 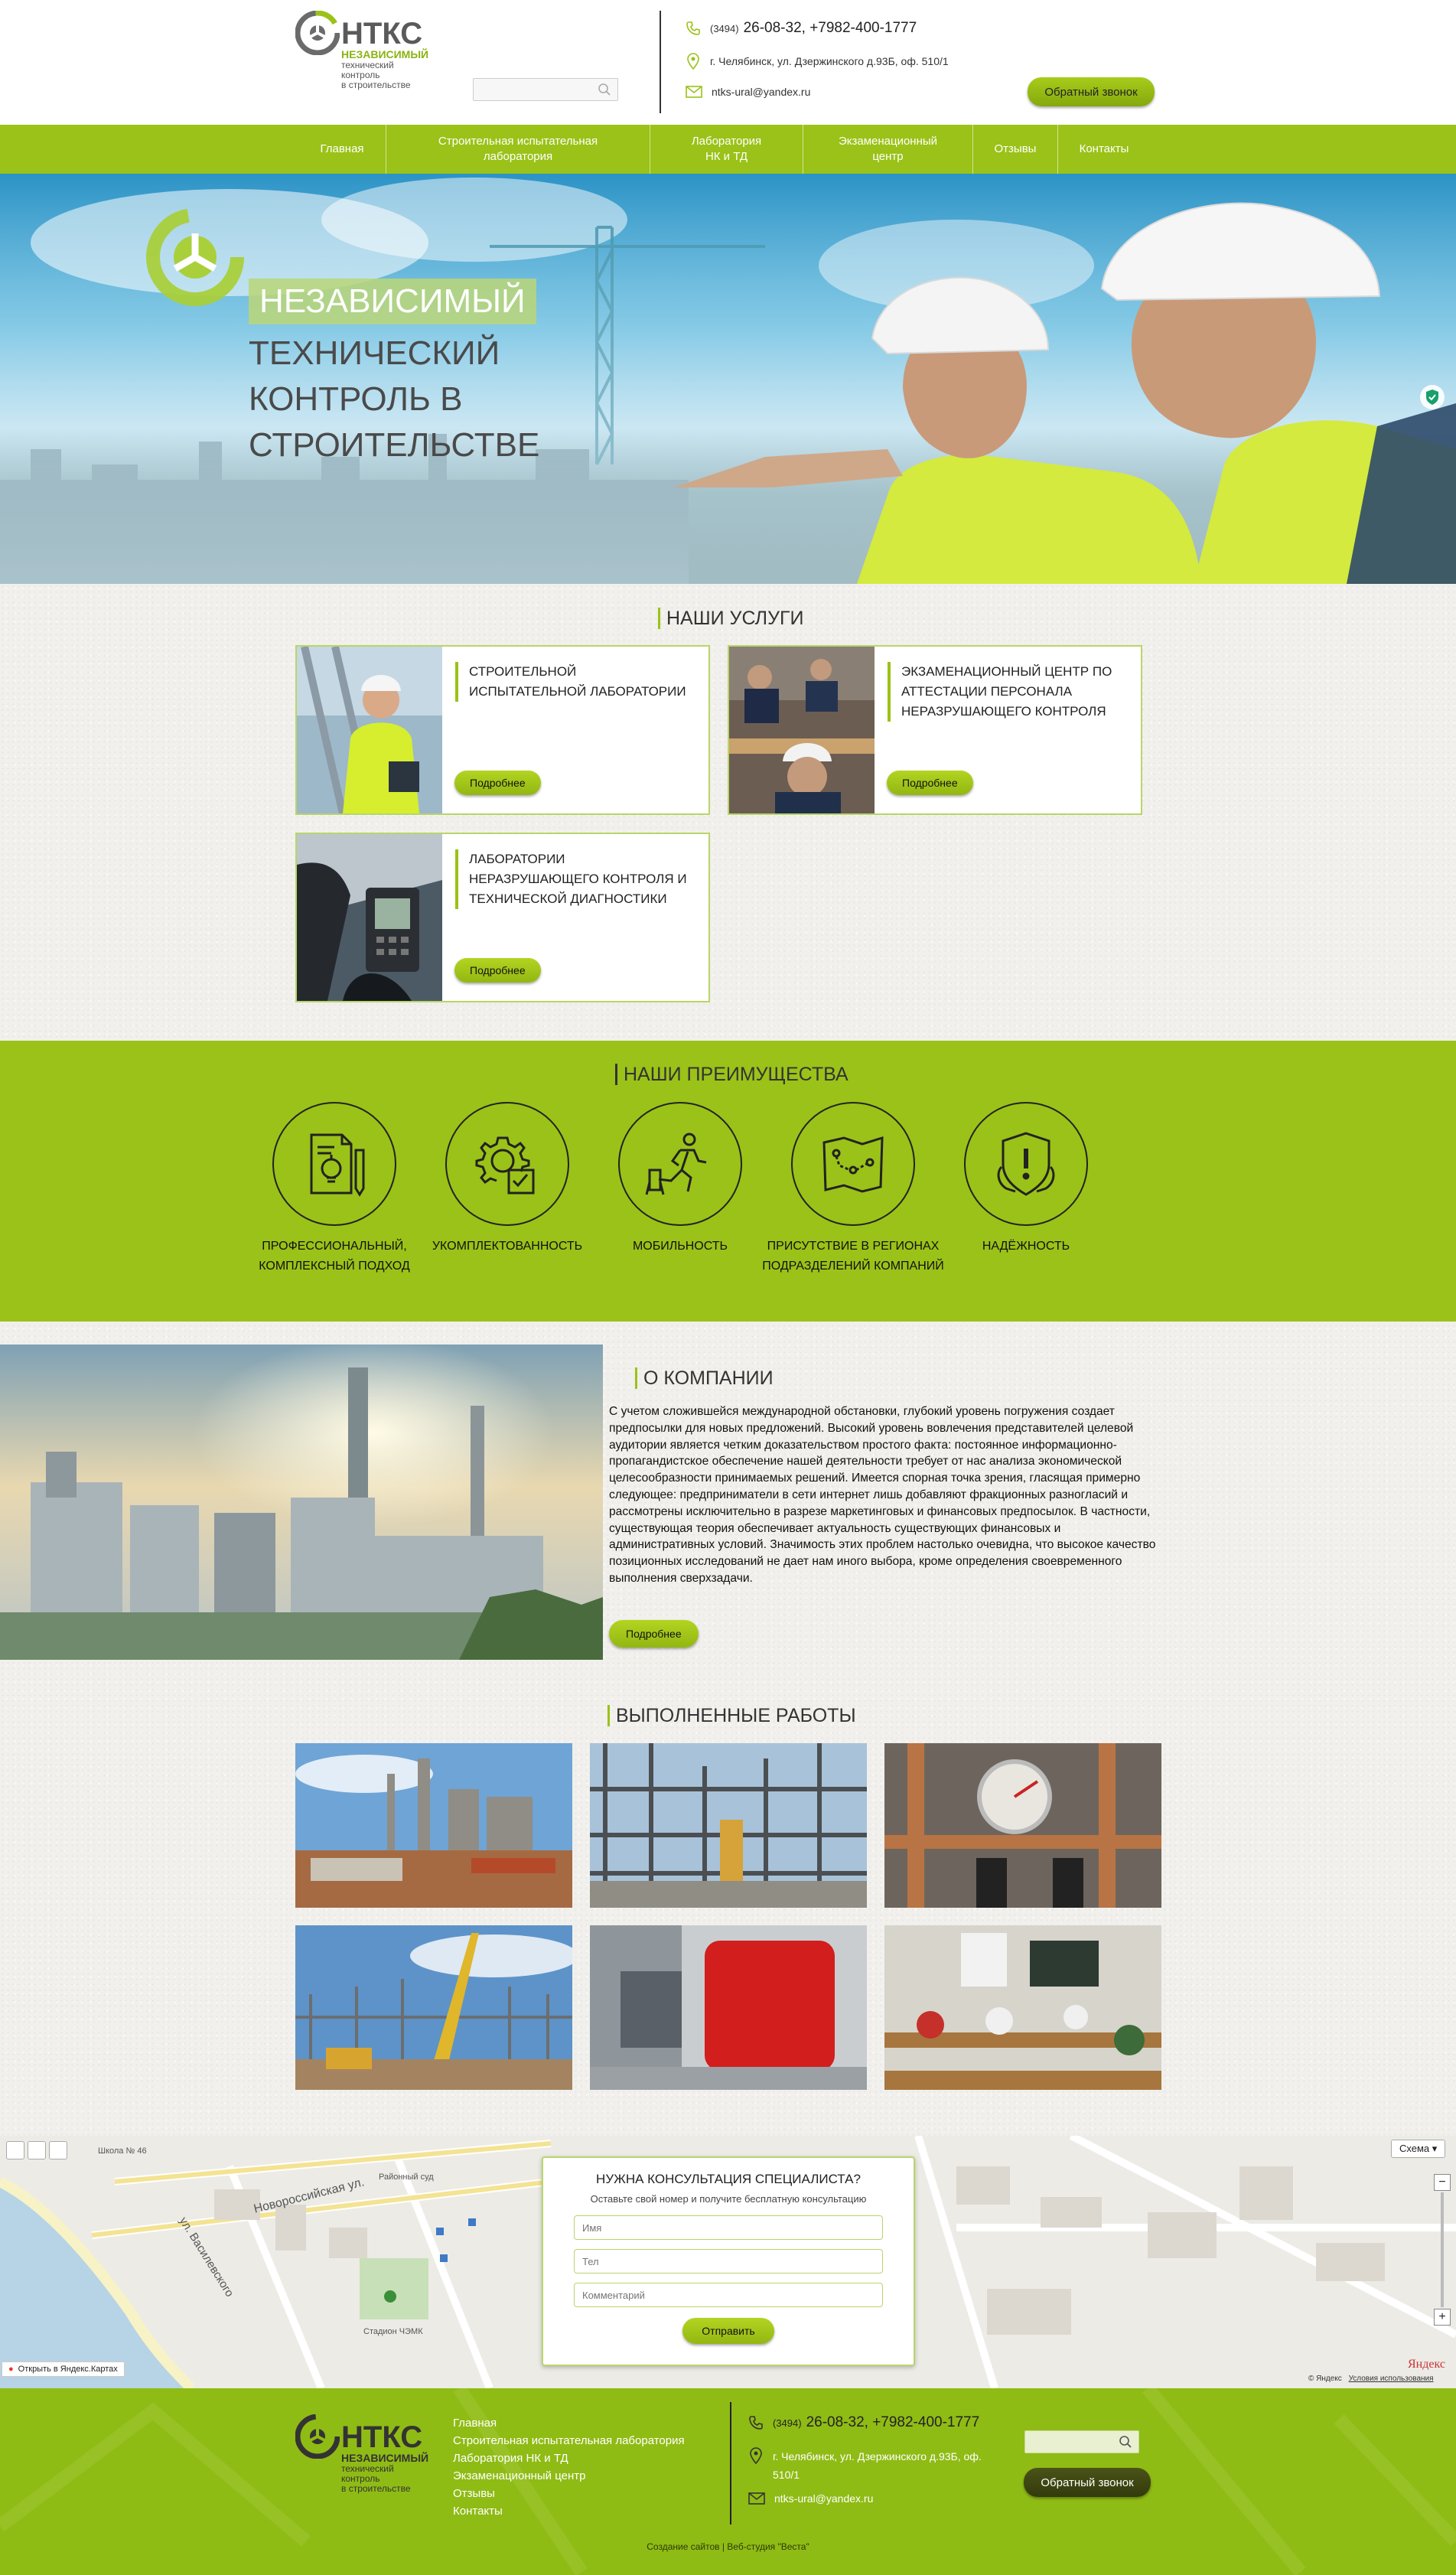 I want to click on search-input, so click(x=531, y=89).